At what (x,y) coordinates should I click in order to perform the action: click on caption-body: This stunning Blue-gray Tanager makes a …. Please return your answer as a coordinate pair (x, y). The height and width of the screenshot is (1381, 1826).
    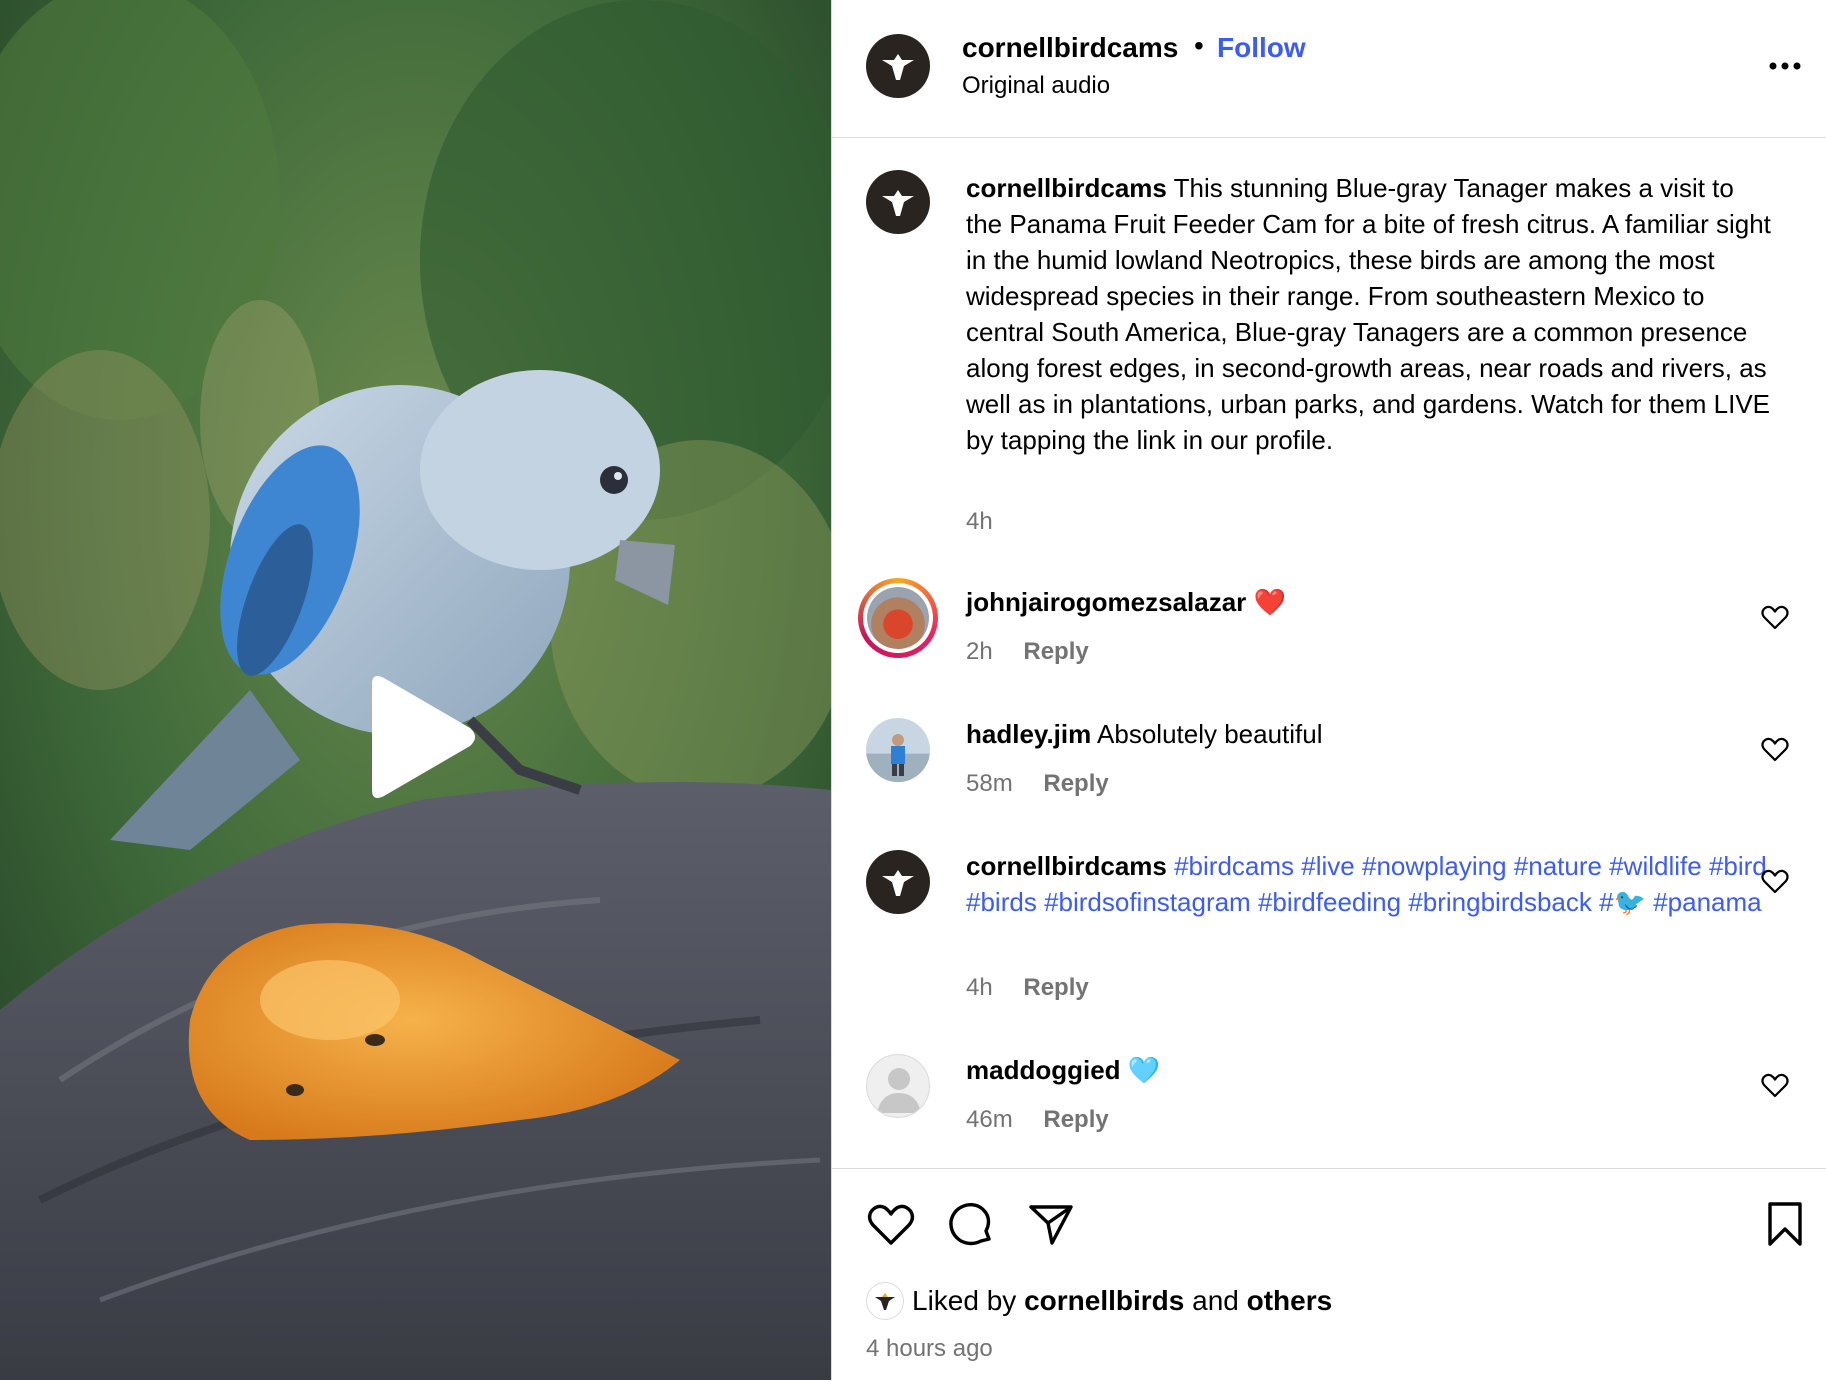
    Looking at the image, I should click on (1368, 314).